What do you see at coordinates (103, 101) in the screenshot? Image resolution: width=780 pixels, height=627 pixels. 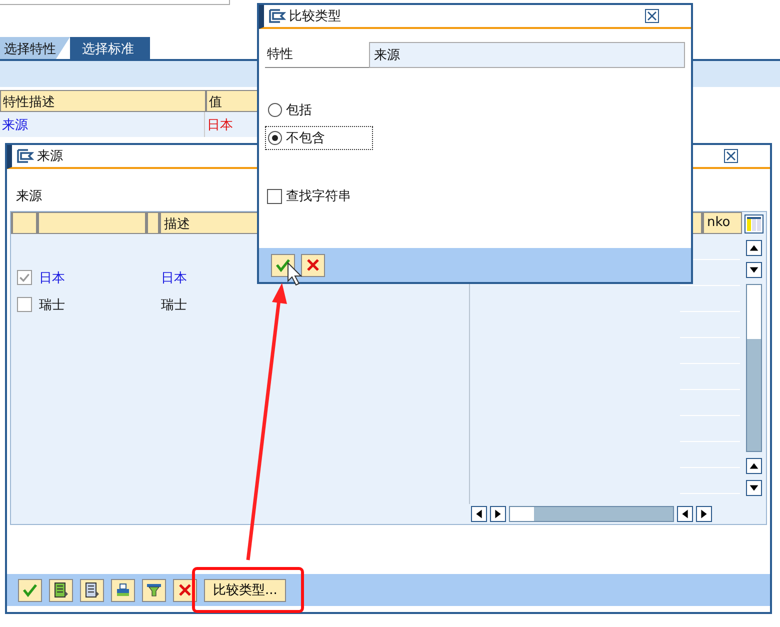 I see `column-header: 特性描述` at bounding box center [103, 101].